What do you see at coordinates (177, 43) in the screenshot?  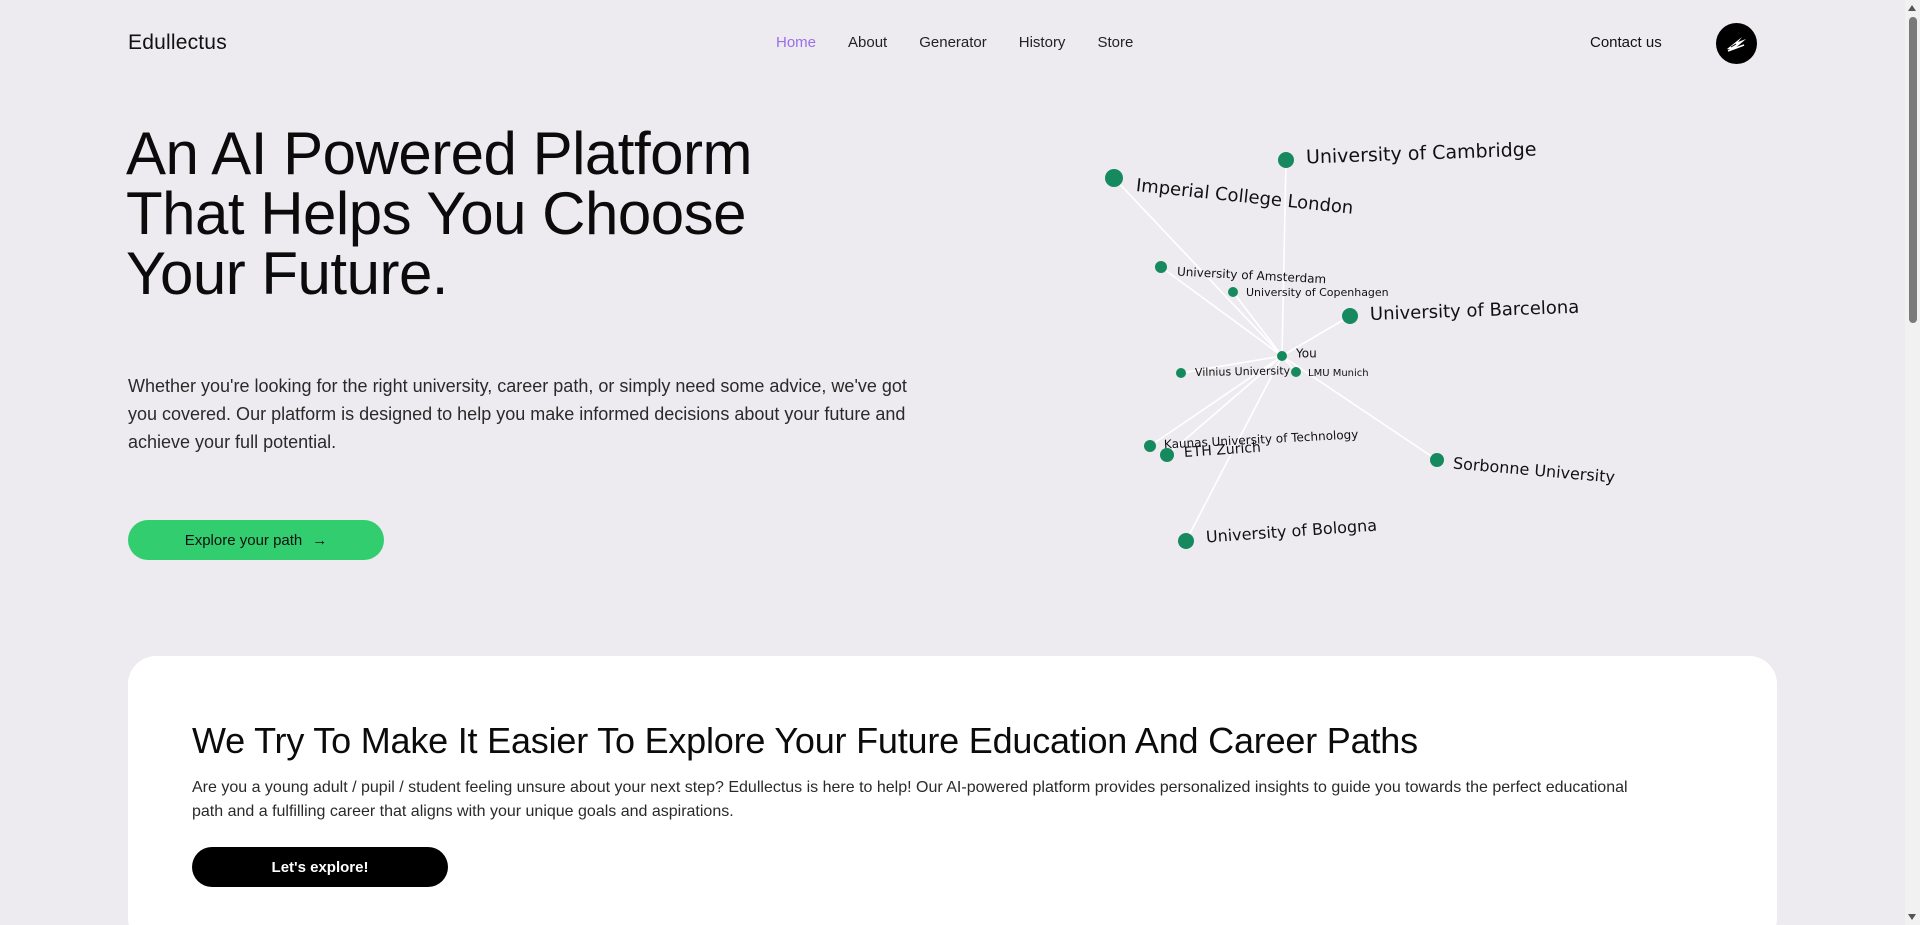 I see `logo: Edullectus` at bounding box center [177, 43].